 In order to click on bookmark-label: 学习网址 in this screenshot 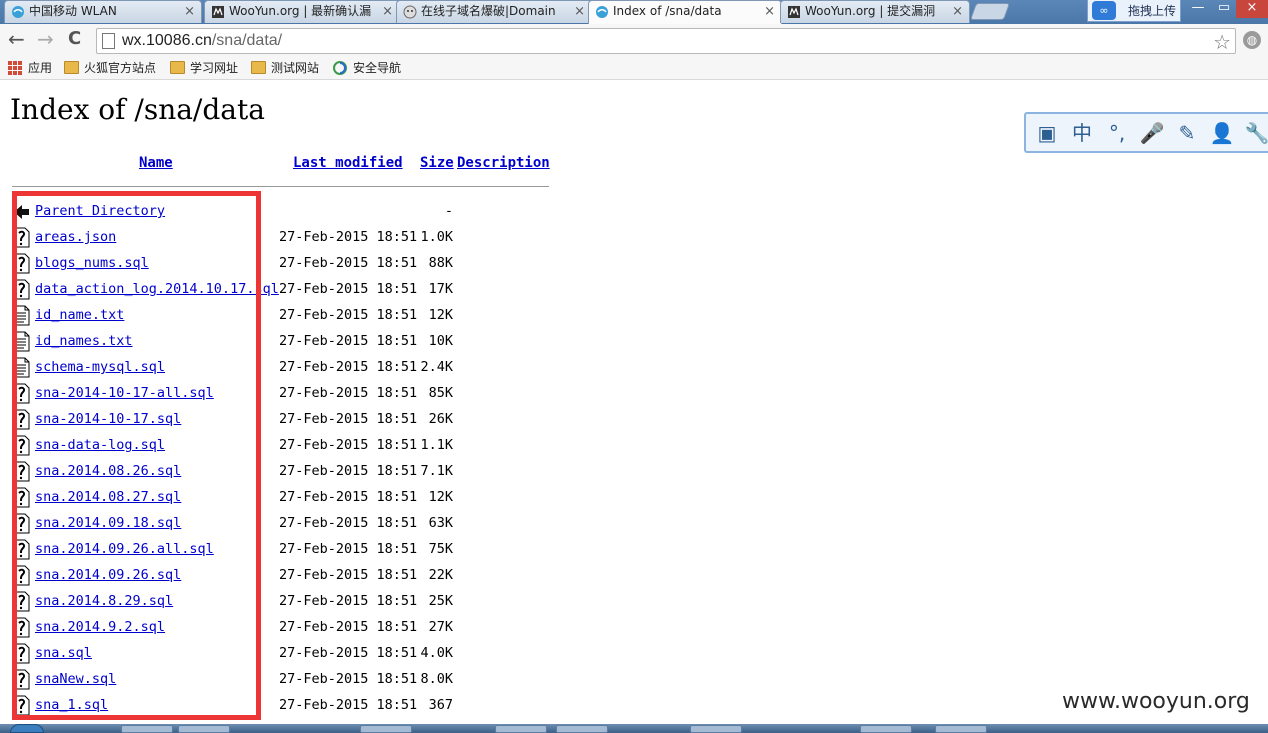, I will do `click(214, 68)`.